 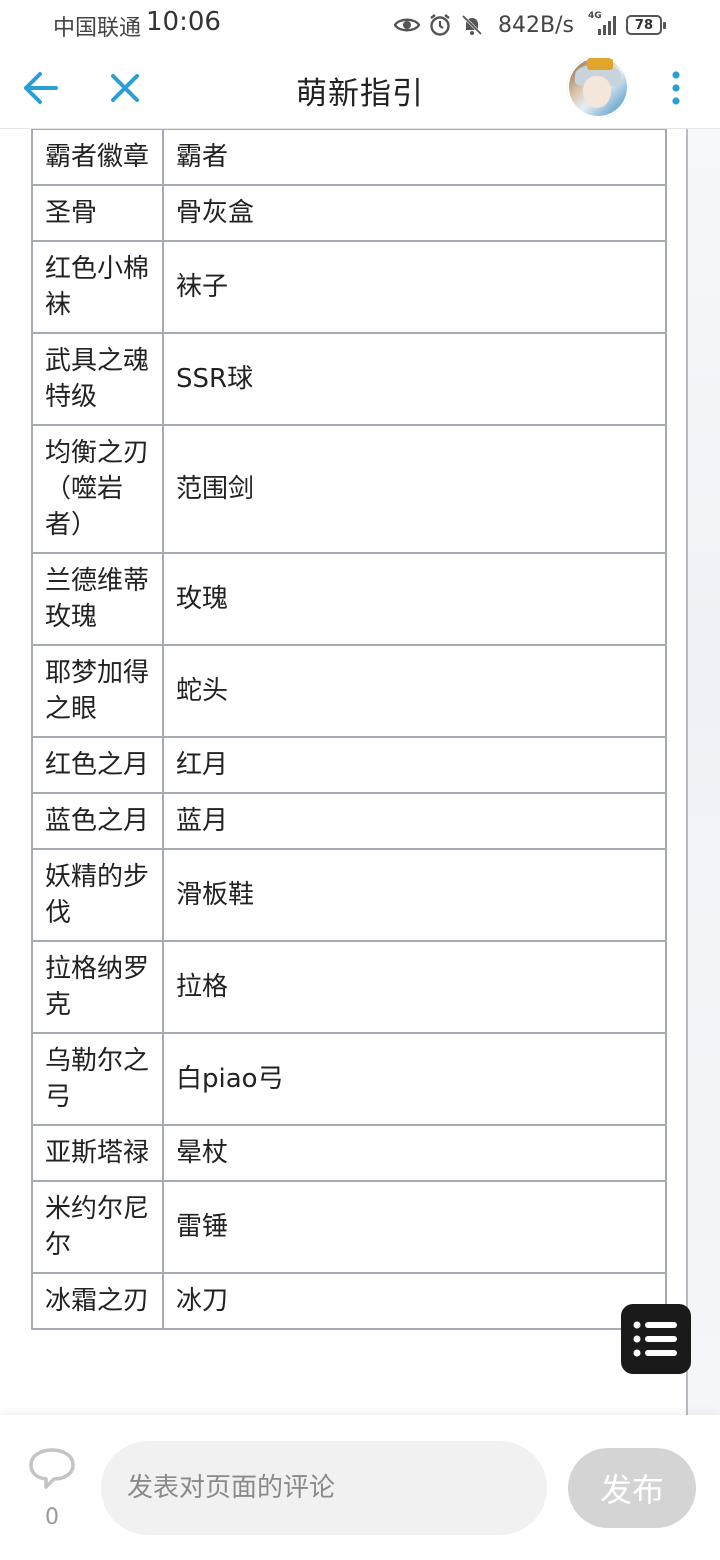 I want to click on item-alias-cell: SSR球, so click(x=414, y=379).